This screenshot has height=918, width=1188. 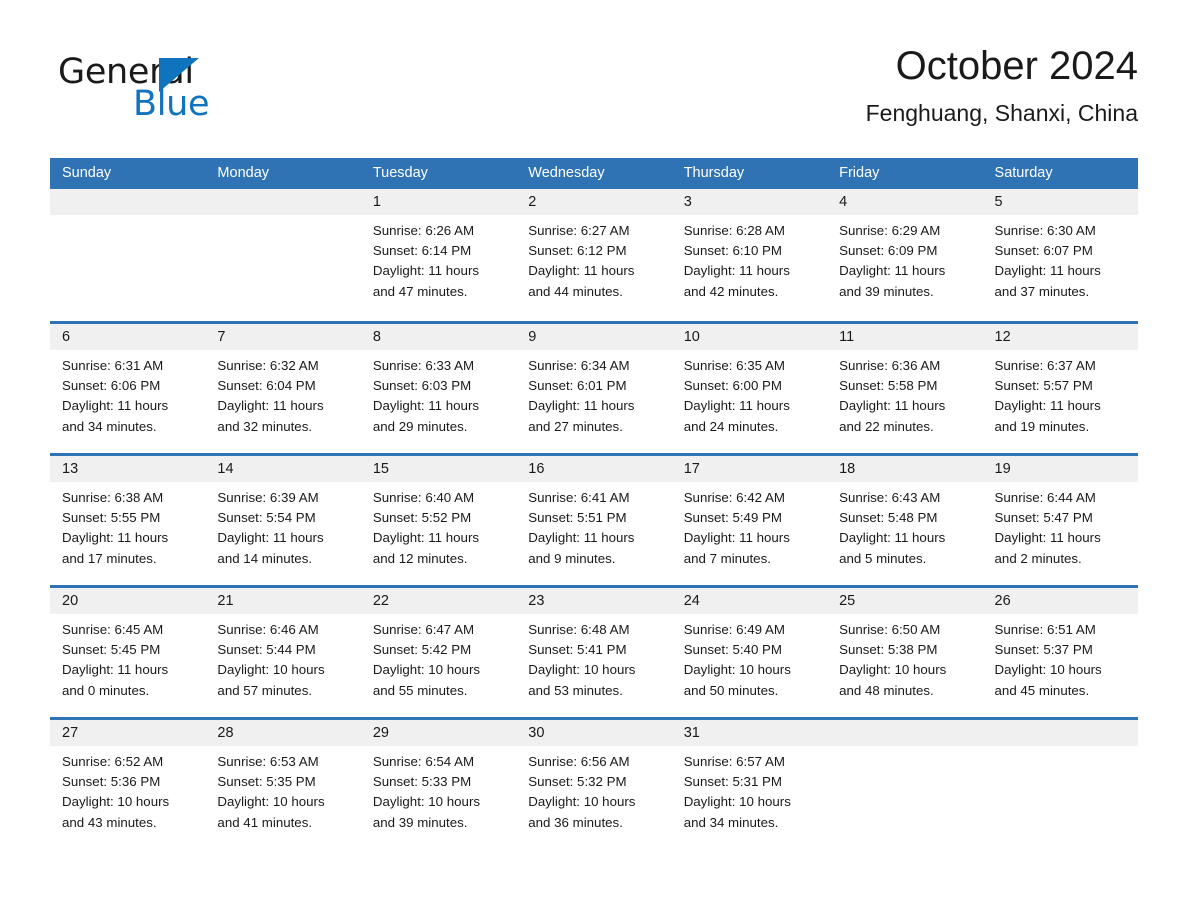 What do you see at coordinates (225, 601) in the screenshot?
I see `day-number: 21` at bounding box center [225, 601].